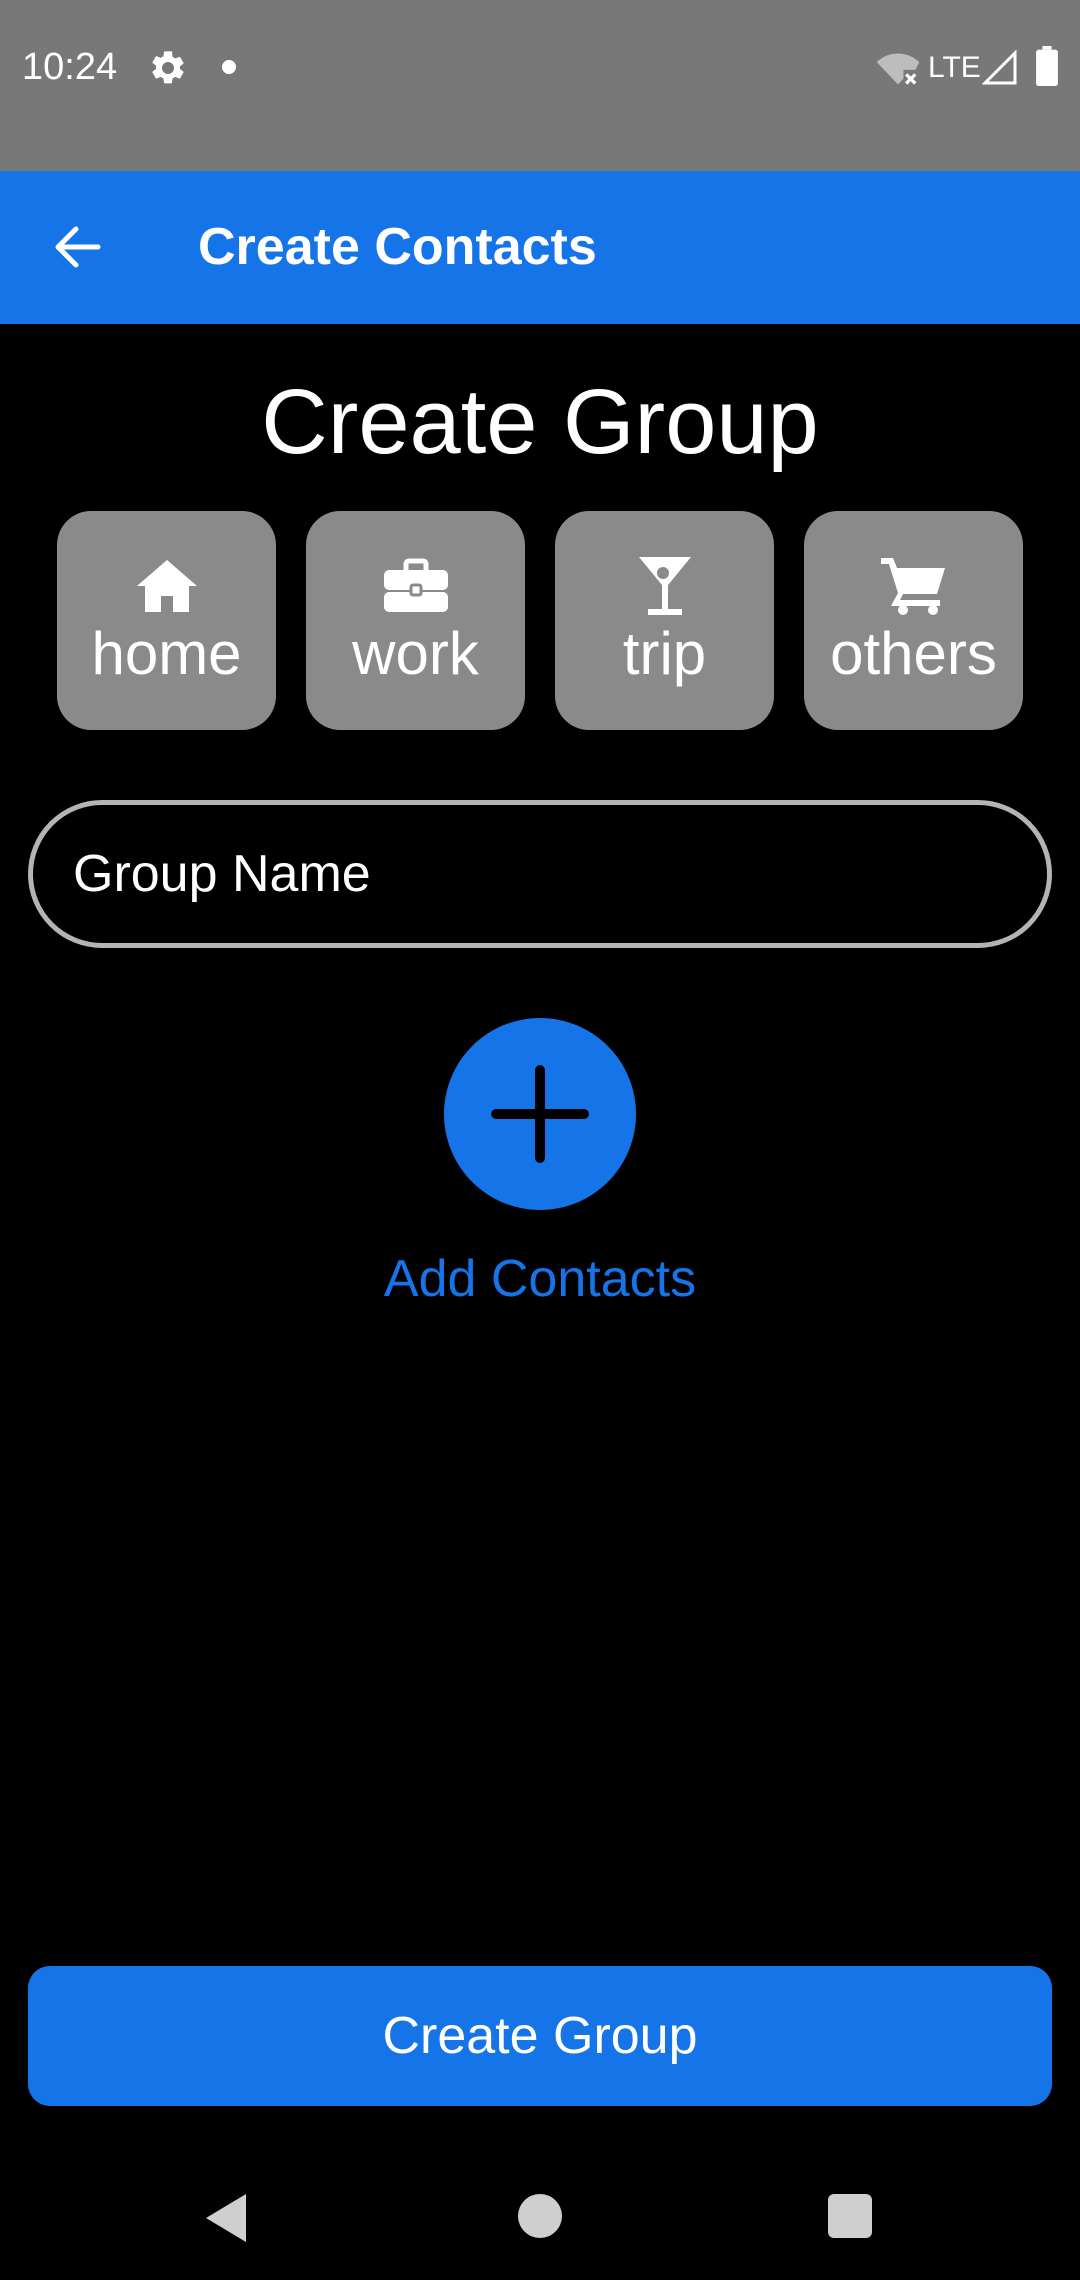 Image resolution: width=1080 pixels, height=2280 pixels. I want to click on category-trip-button: trip, so click(664, 620).